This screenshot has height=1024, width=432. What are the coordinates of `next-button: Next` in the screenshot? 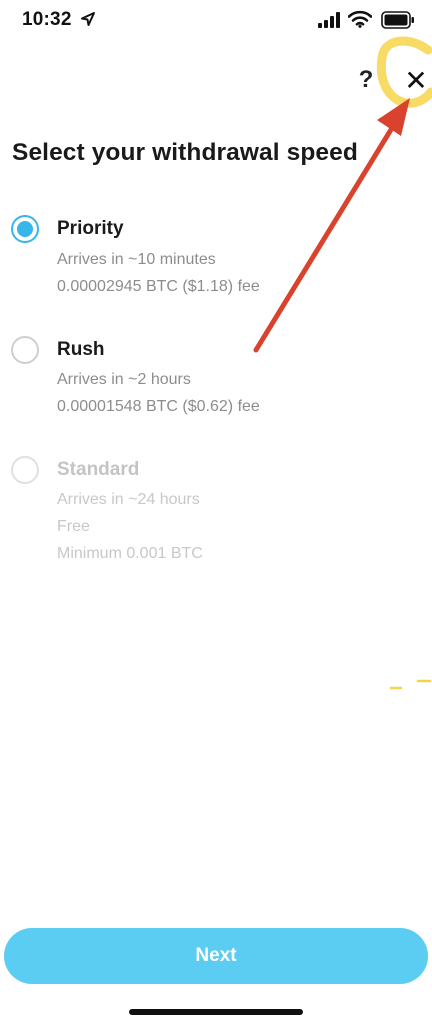 It's located at (216, 956).